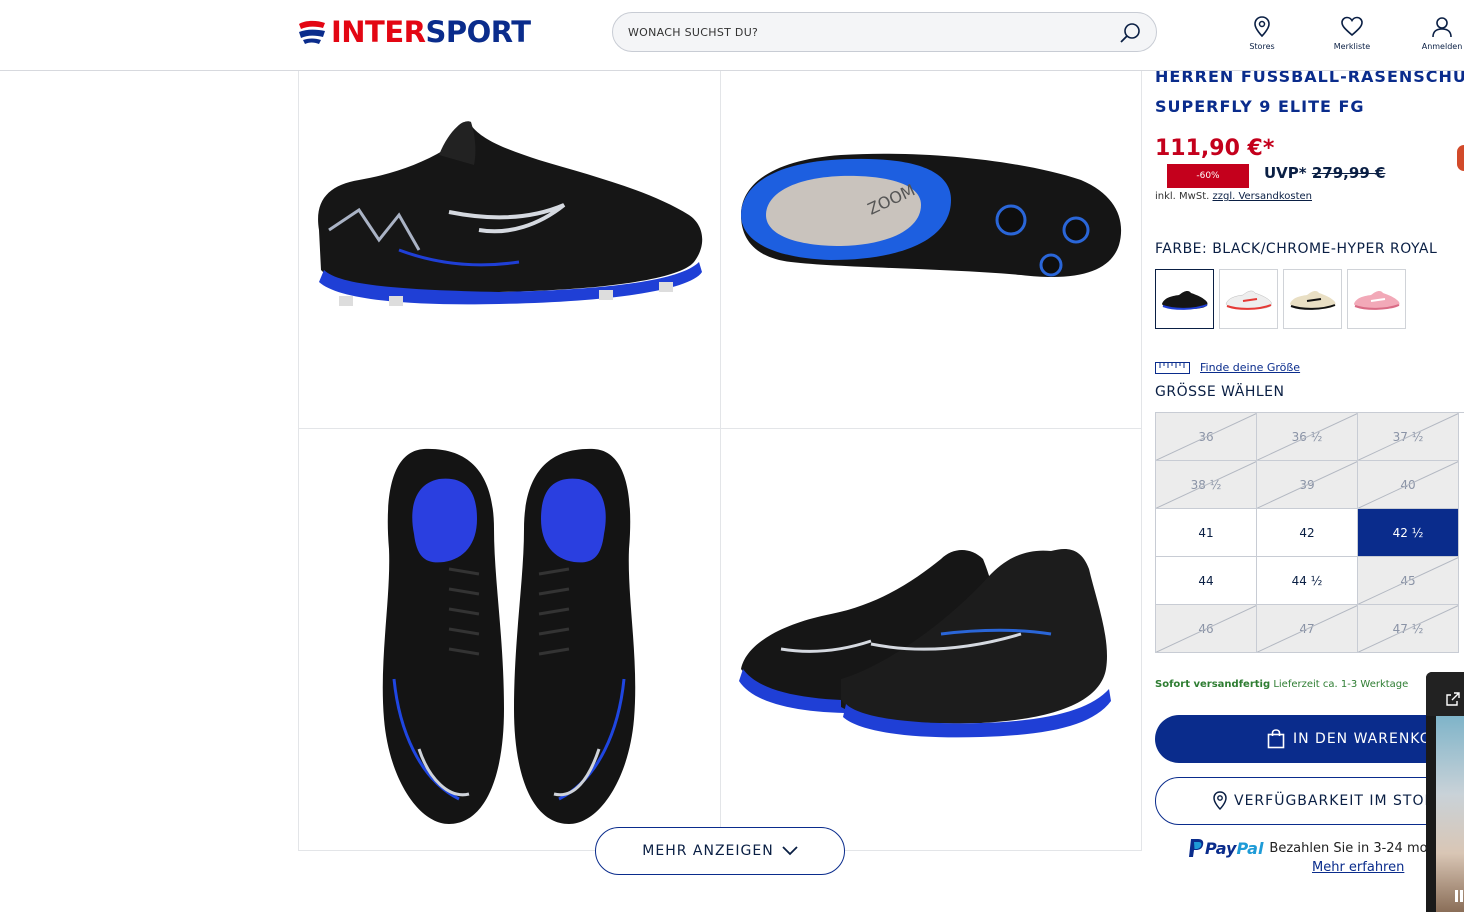  I want to click on intersport-logo: INTERSPORT, so click(414, 32).